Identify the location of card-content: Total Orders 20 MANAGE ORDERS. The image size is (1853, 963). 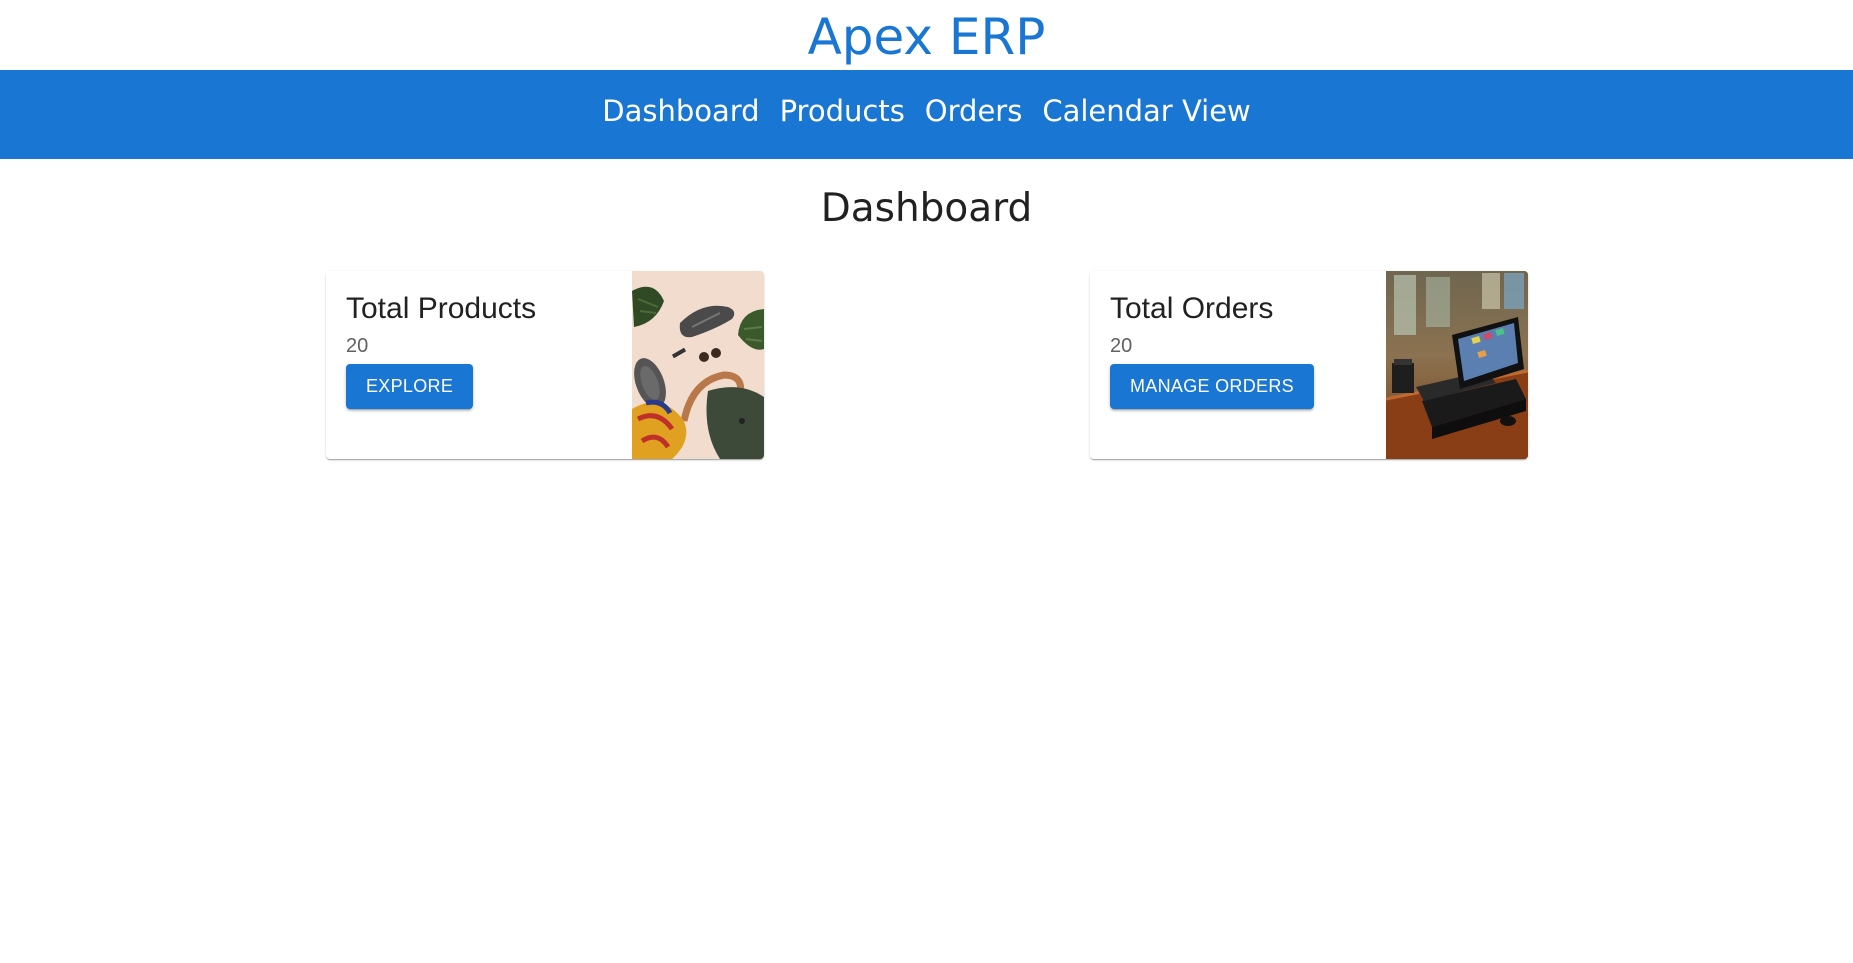
(1238, 365).